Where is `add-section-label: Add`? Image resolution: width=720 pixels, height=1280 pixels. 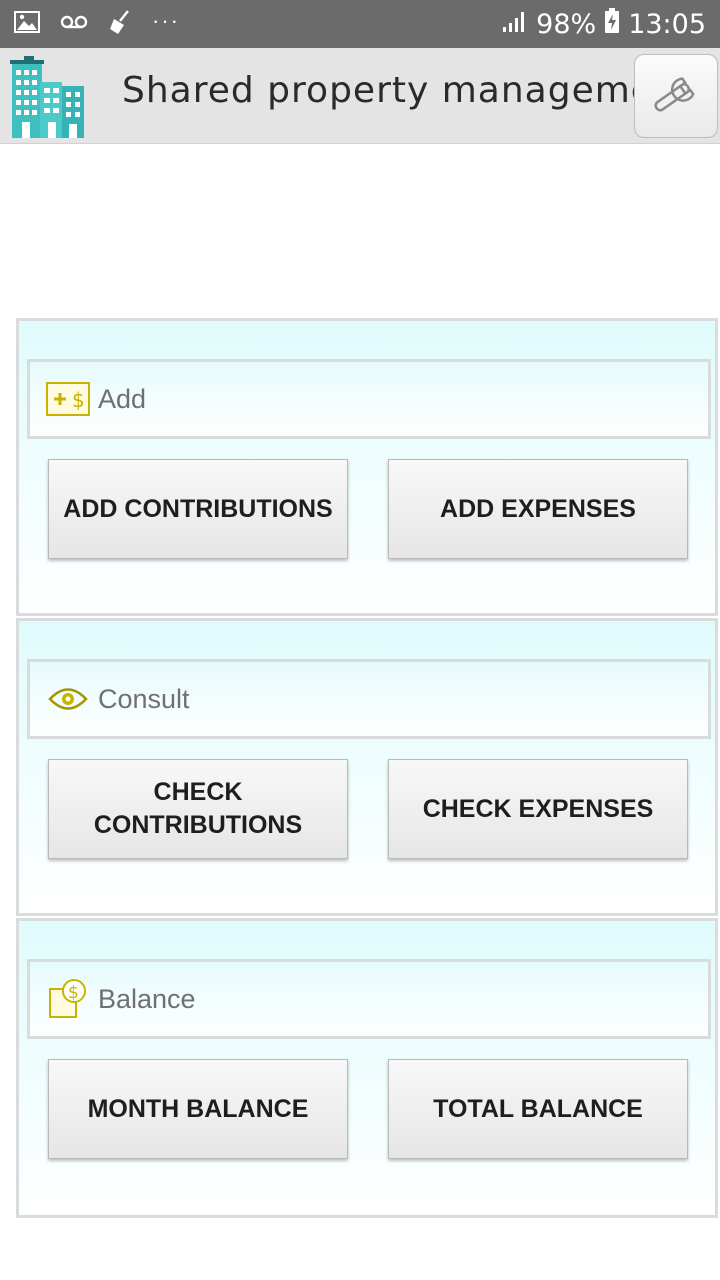 add-section-label: Add is located at coordinates (122, 398).